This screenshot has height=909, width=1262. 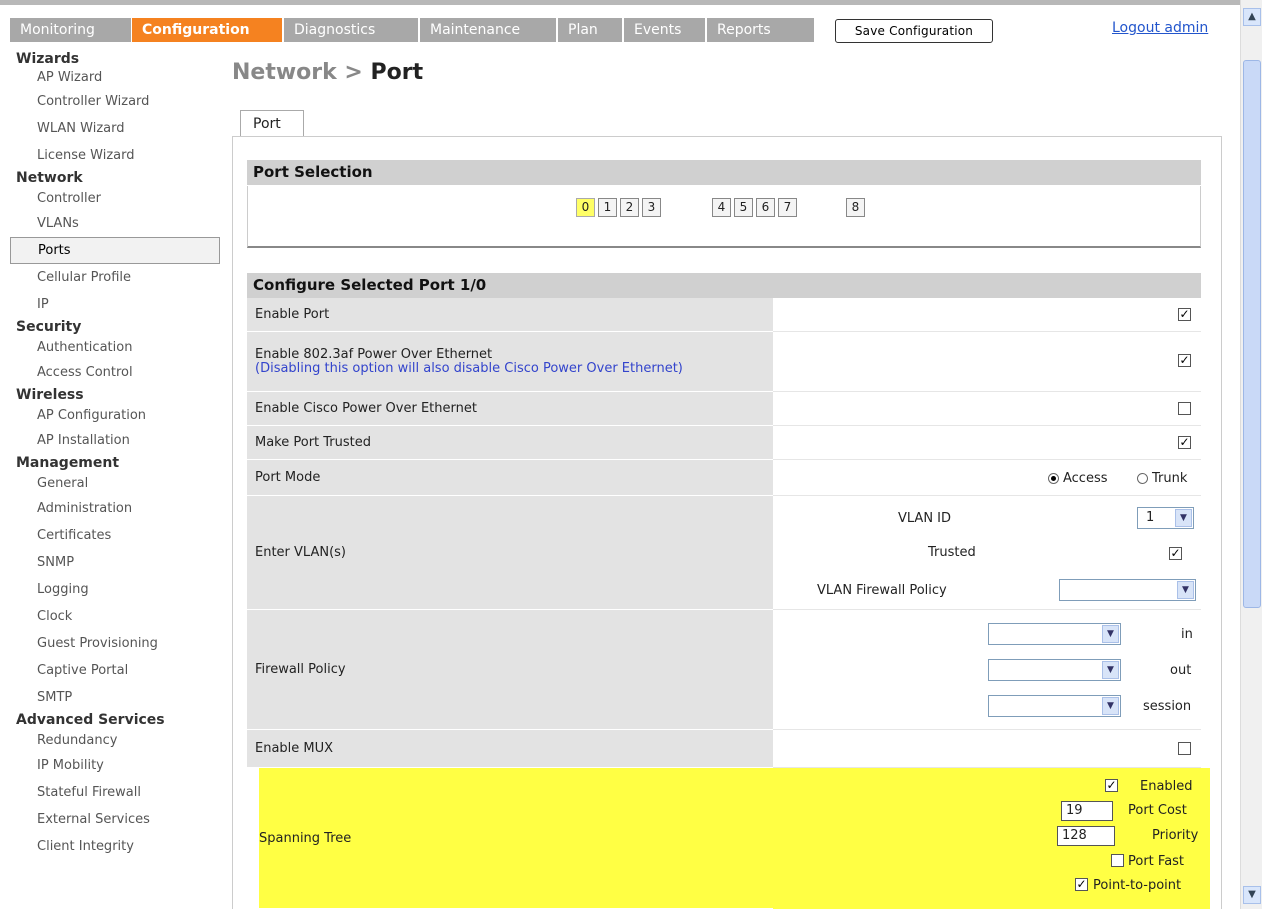 I want to click on poe-checkbox: ✓, so click(x=1184, y=360).